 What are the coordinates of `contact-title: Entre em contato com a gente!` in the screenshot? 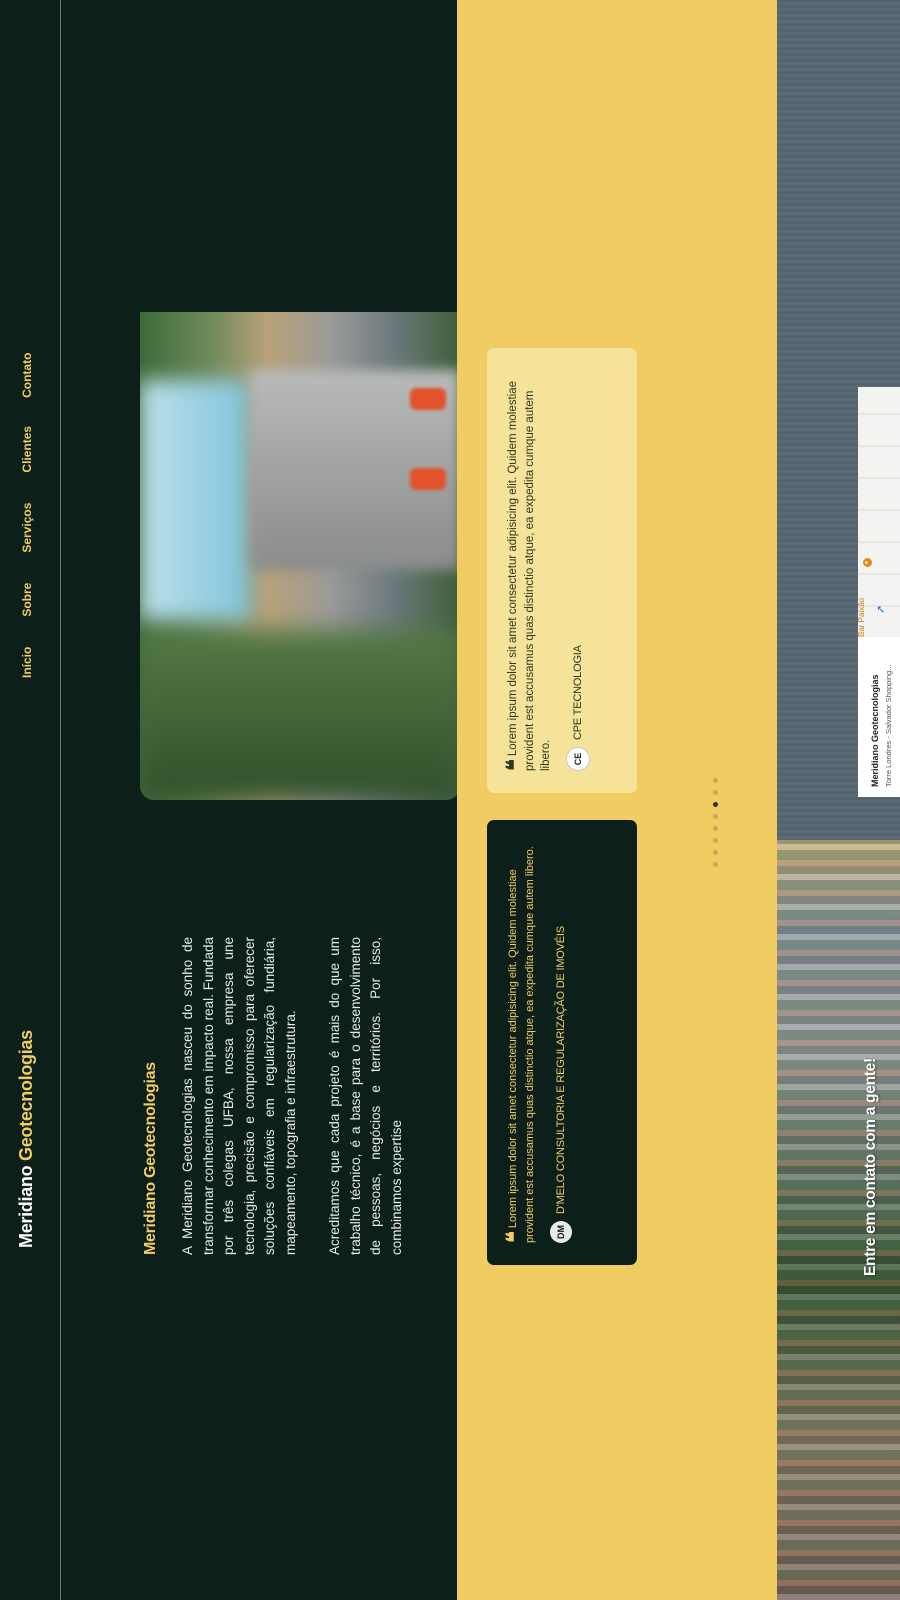 It's located at (870, 1167).